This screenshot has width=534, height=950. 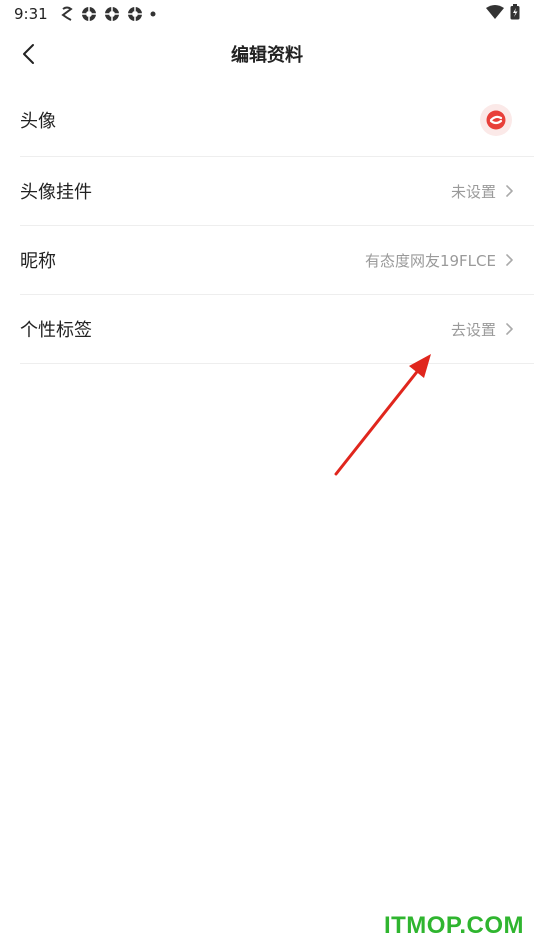 What do you see at coordinates (277, 329) in the screenshot?
I see `personal-tags-row: 个性标签 去设置` at bounding box center [277, 329].